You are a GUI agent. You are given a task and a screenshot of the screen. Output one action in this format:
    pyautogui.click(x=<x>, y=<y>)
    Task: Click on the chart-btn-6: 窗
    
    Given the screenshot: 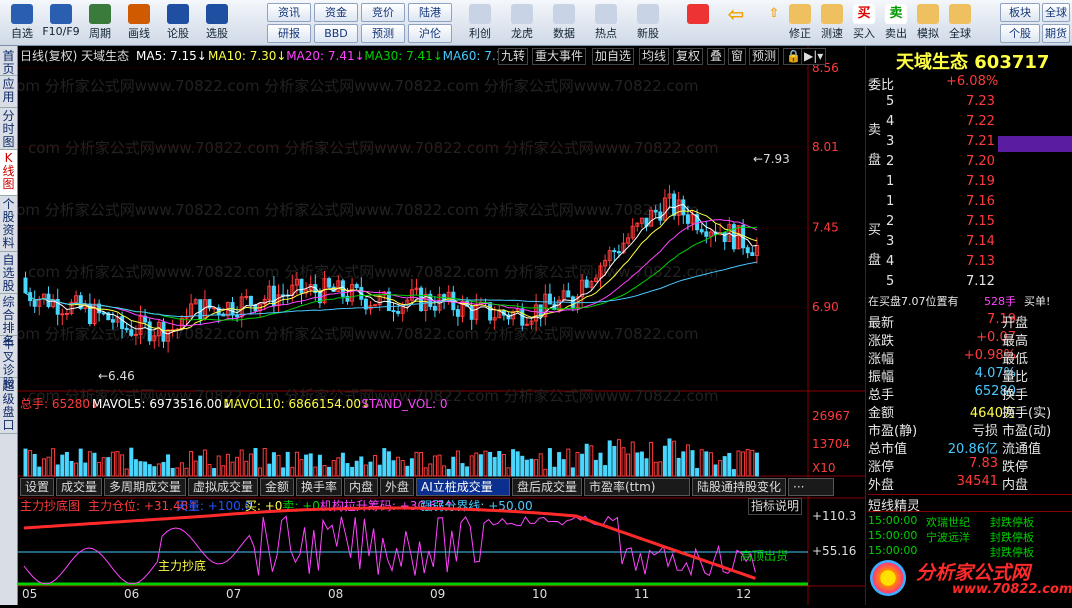 What is the action you would take?
    pyautogui.click(x=737, y=56)
    